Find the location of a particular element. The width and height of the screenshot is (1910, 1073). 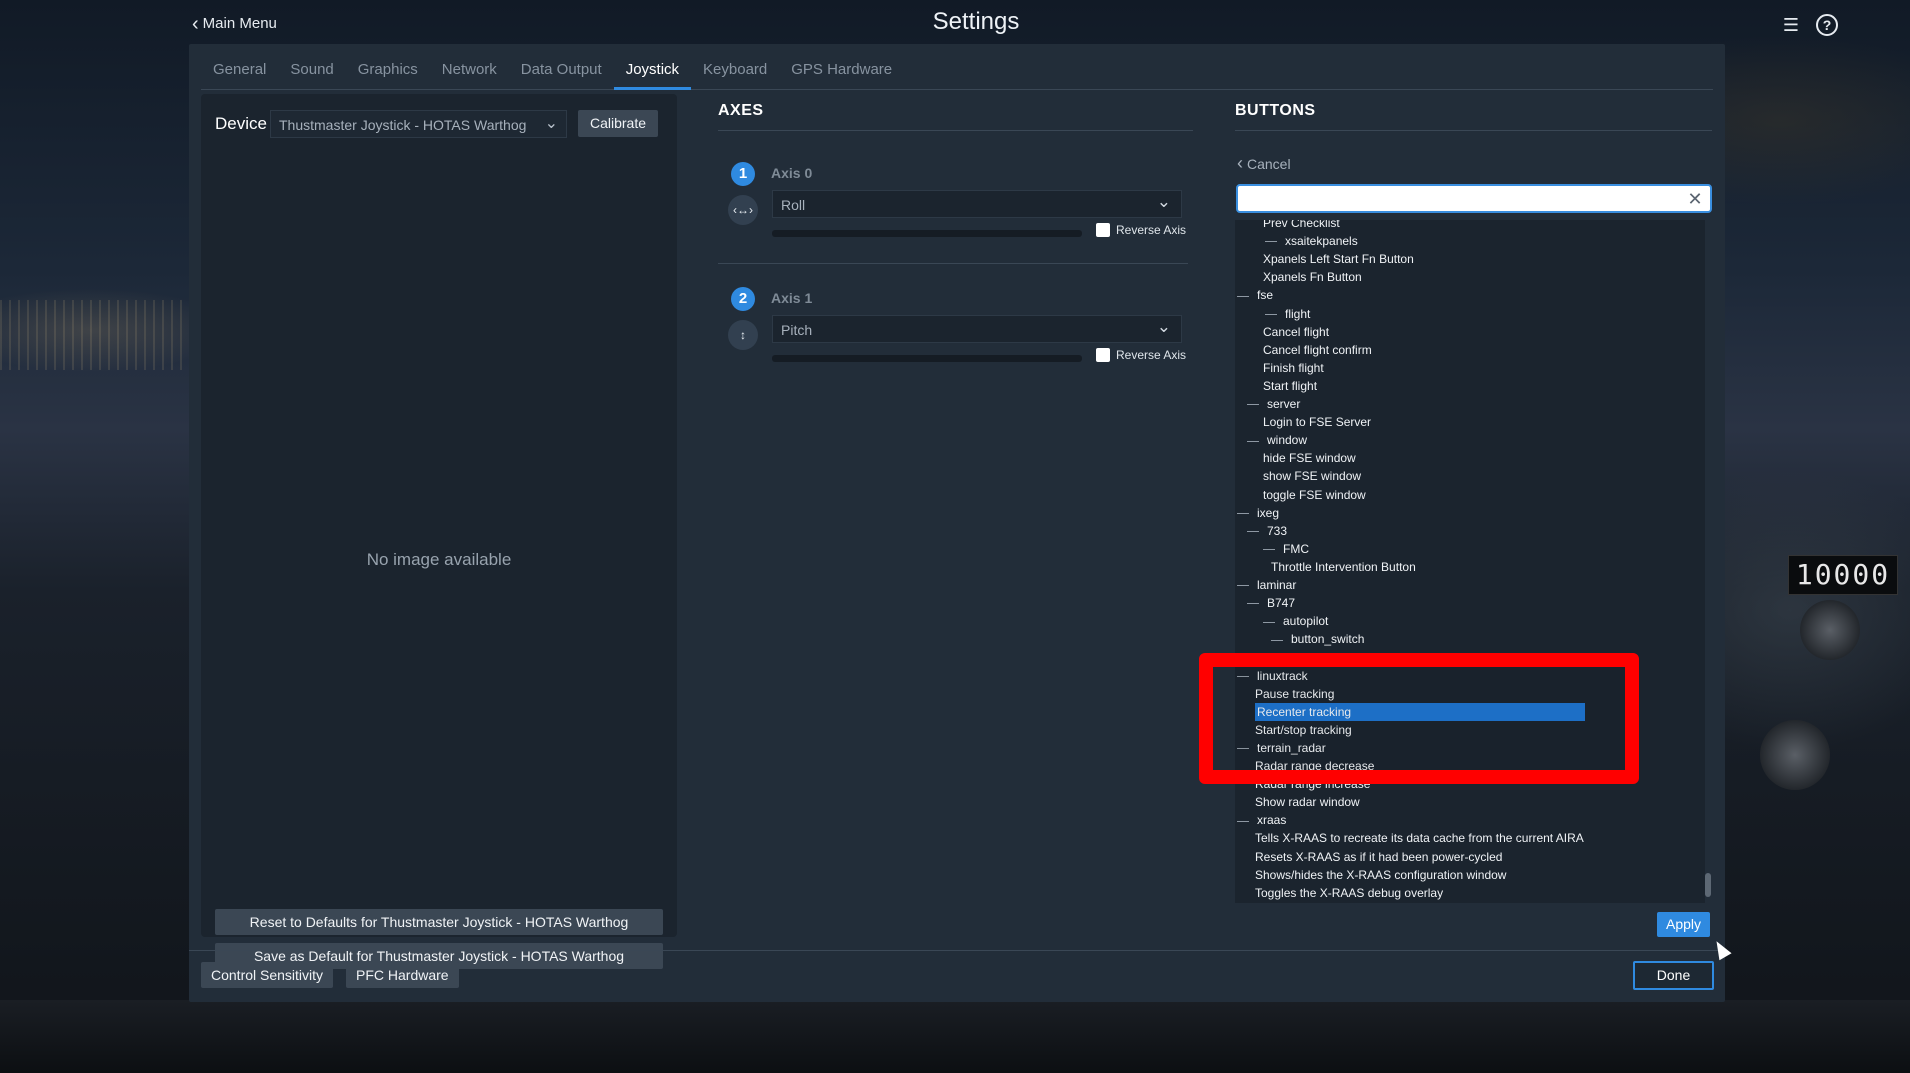

instrument-panel is located at coordinates (955, 1036).